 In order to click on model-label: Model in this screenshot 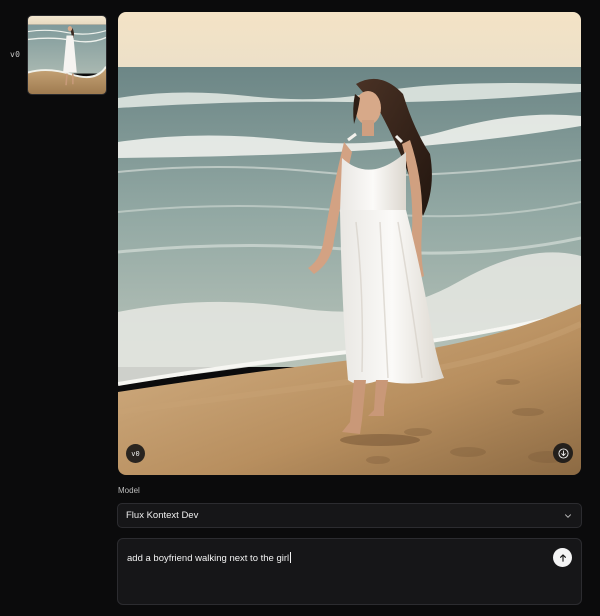, I will do `click(129, 490)`.